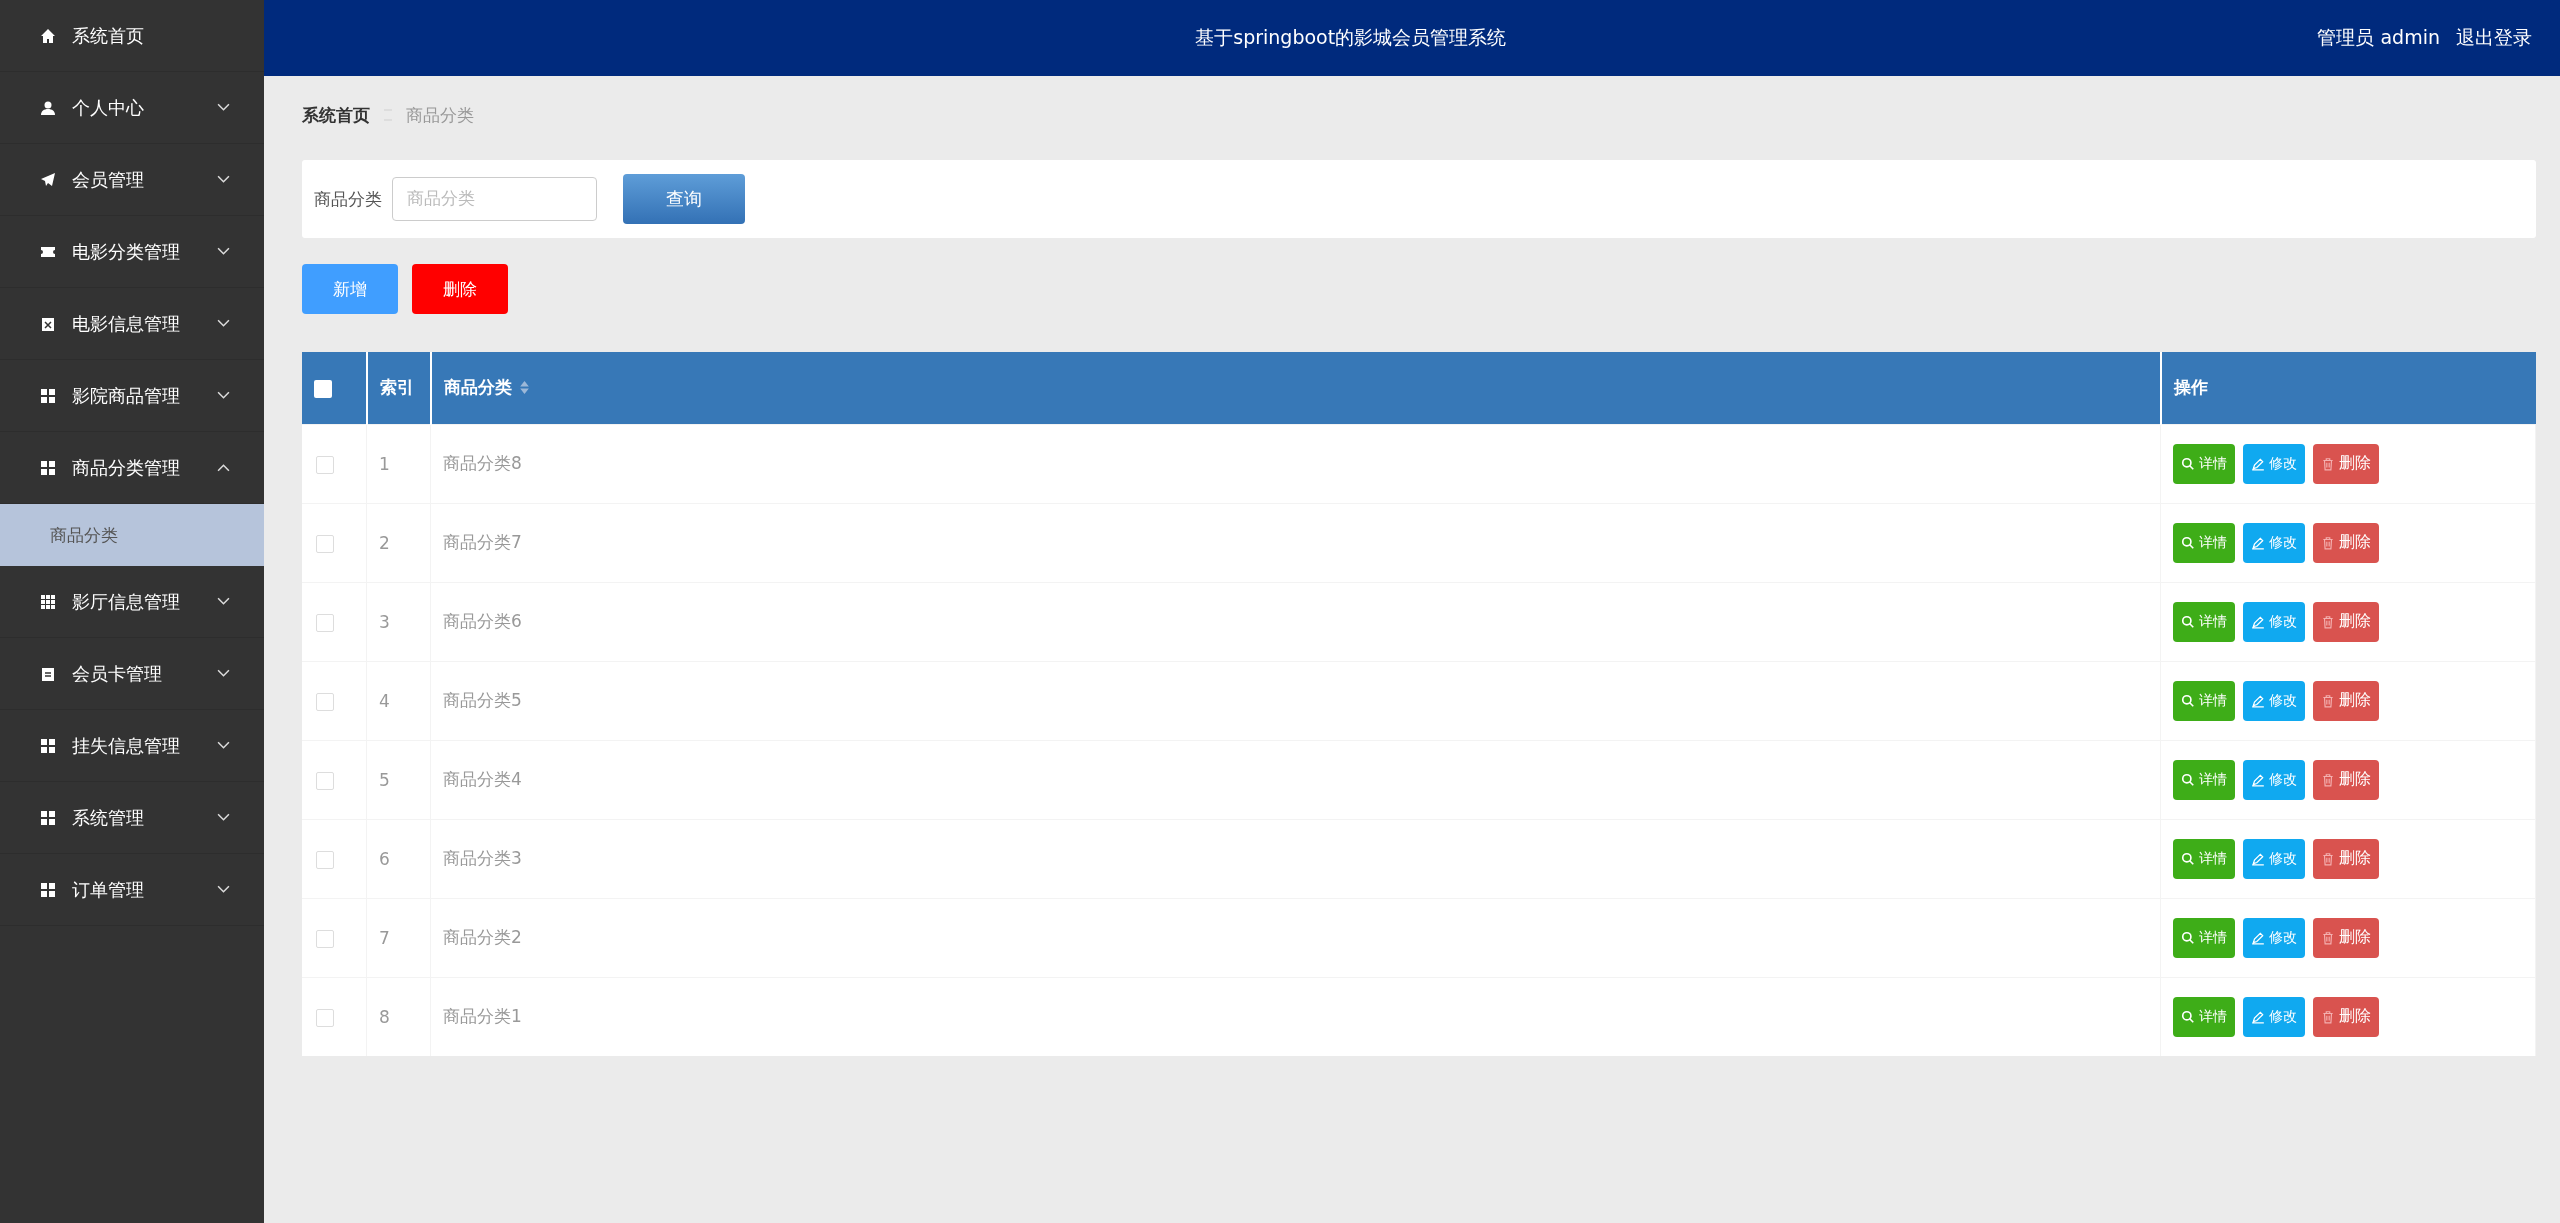 This screenshot has width=2560, height=1223. I want to click on nav-item: 系统管理, so click(132, 818).